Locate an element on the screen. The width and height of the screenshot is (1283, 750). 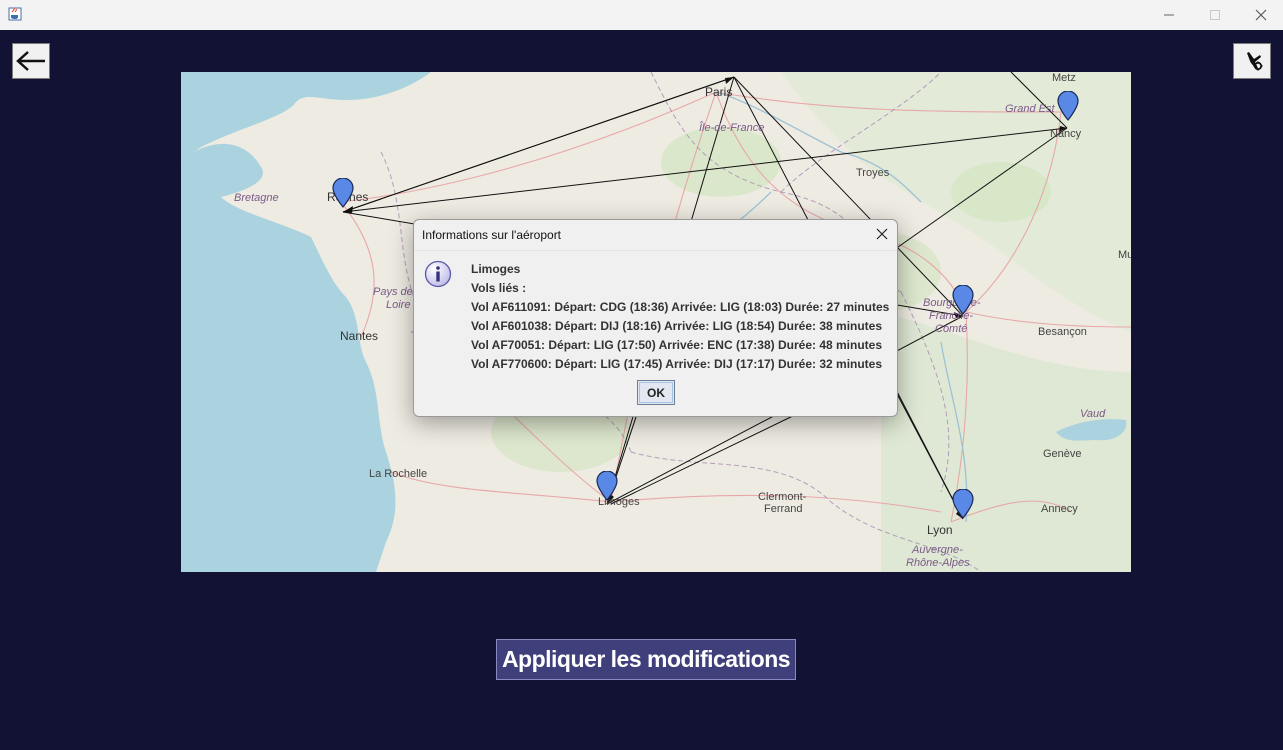
airport-name: Limoges is located at coordinates (496, 269).